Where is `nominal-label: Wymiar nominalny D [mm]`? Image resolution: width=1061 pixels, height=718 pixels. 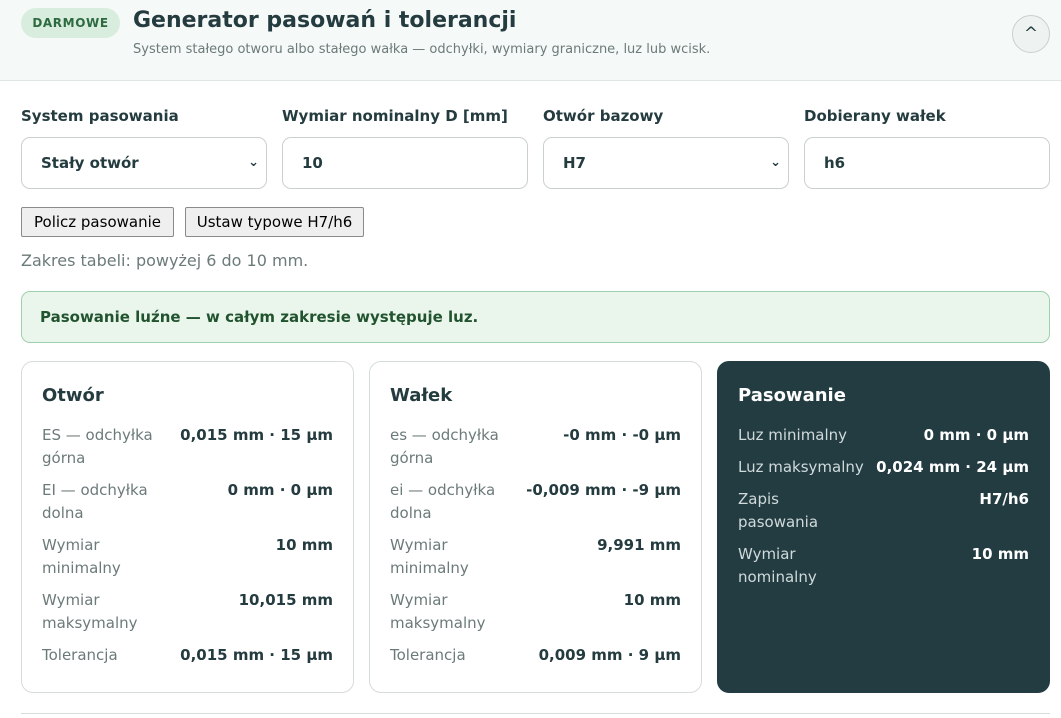 nominal-label: Wymiar nominalny D [mm] is located at coordinates (395, 116).